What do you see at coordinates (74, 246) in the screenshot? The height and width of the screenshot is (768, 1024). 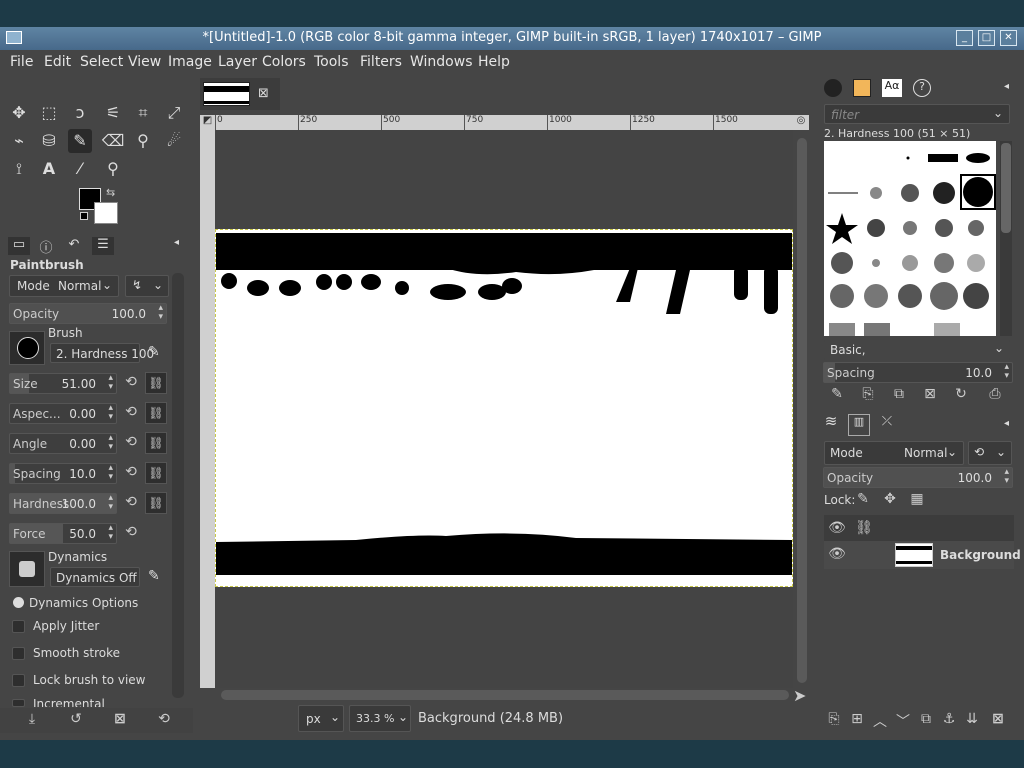 I see `tab-undo-history: ↶` at bounding box center [74, 246].